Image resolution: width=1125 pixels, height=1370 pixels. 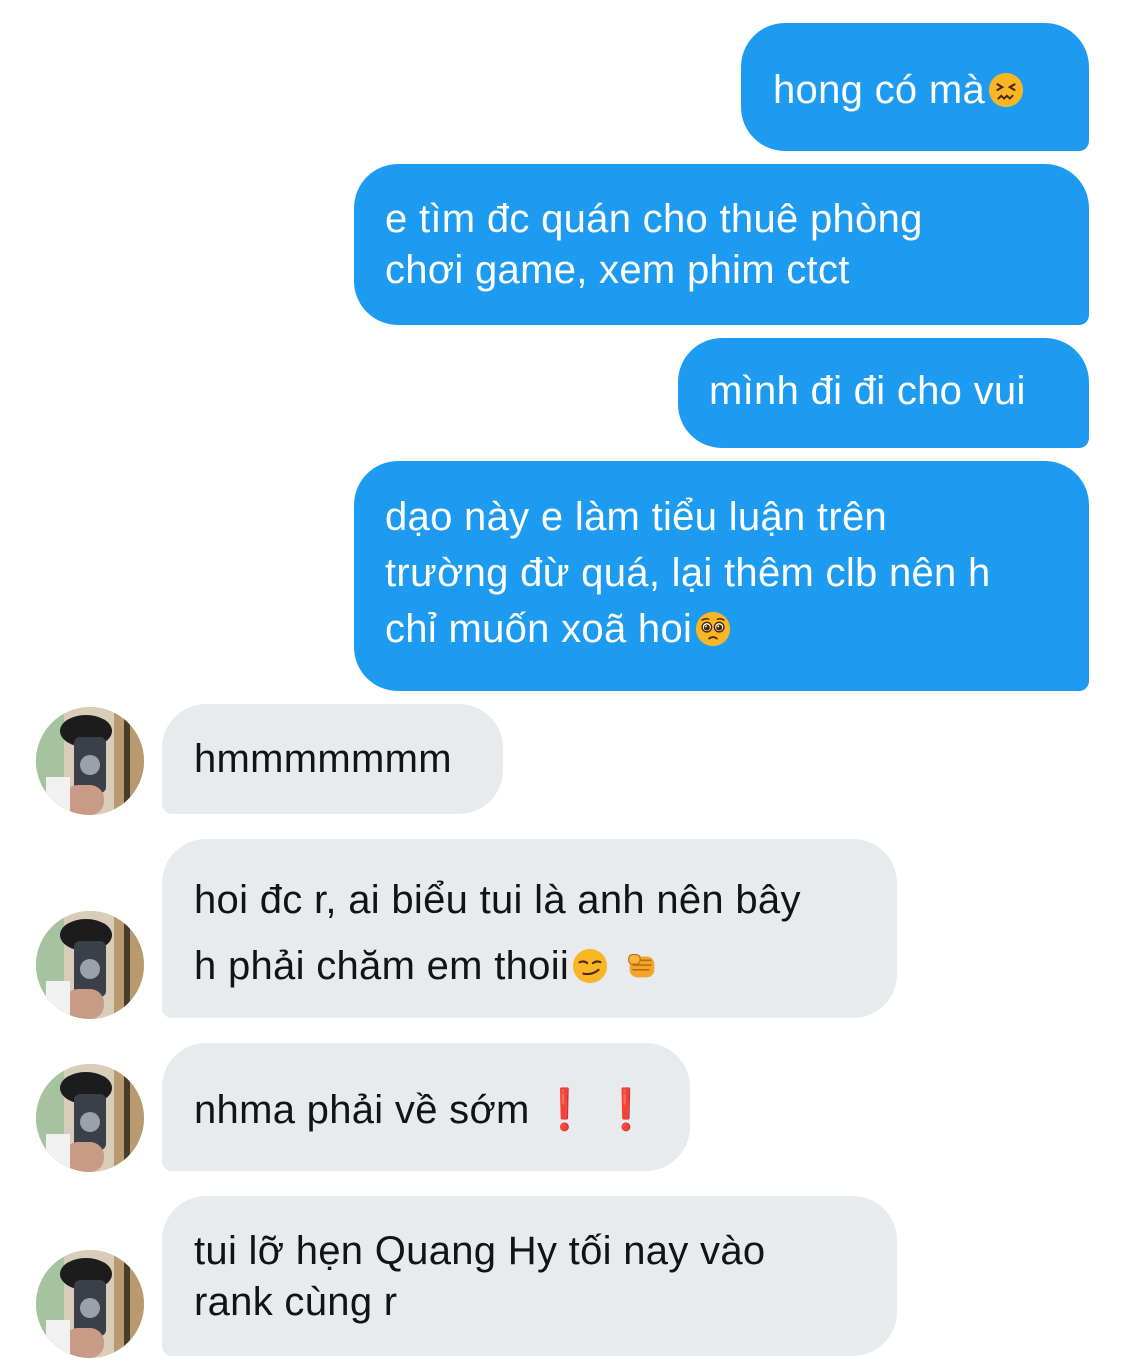 What do you see at coordinates (867, 391) in the screenshot?
I see `message-text: mình đi đi cho vui` at bounding box center [867, 391].